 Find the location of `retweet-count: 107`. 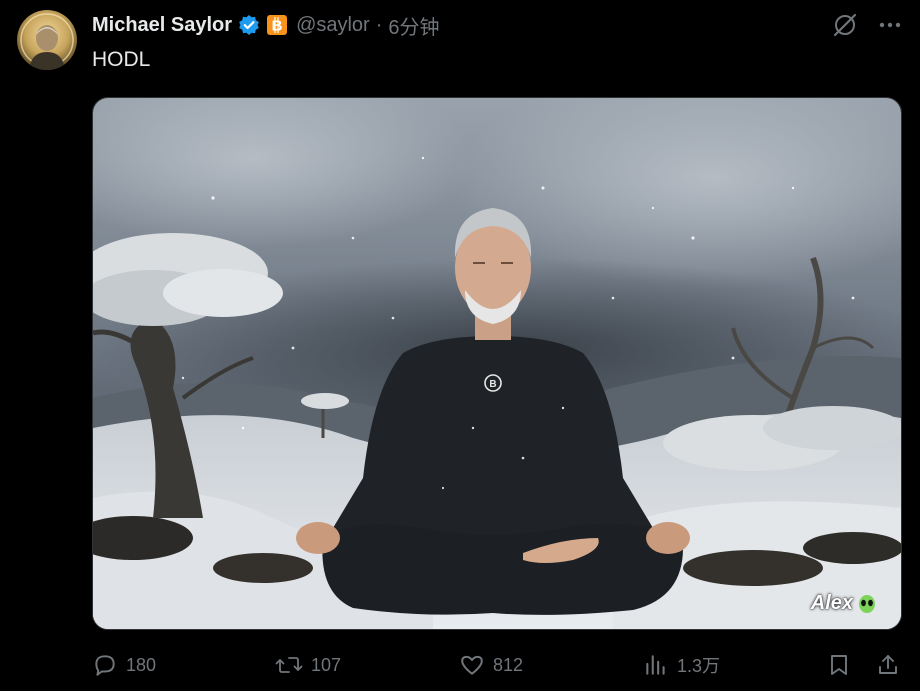

retweet-count: 107 is located at coordinates (326, 664).